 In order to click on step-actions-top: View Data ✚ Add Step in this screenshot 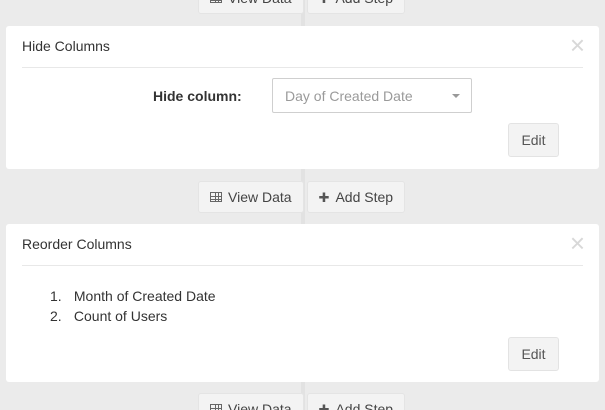, I will do `click(302, 7)`.